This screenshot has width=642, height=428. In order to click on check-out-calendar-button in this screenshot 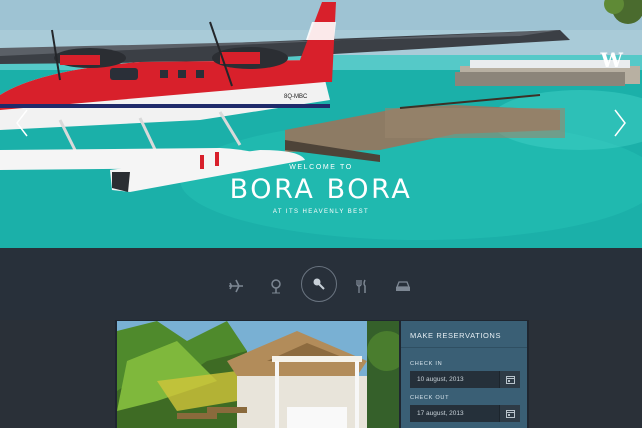, I will do `click(509, 413)`.